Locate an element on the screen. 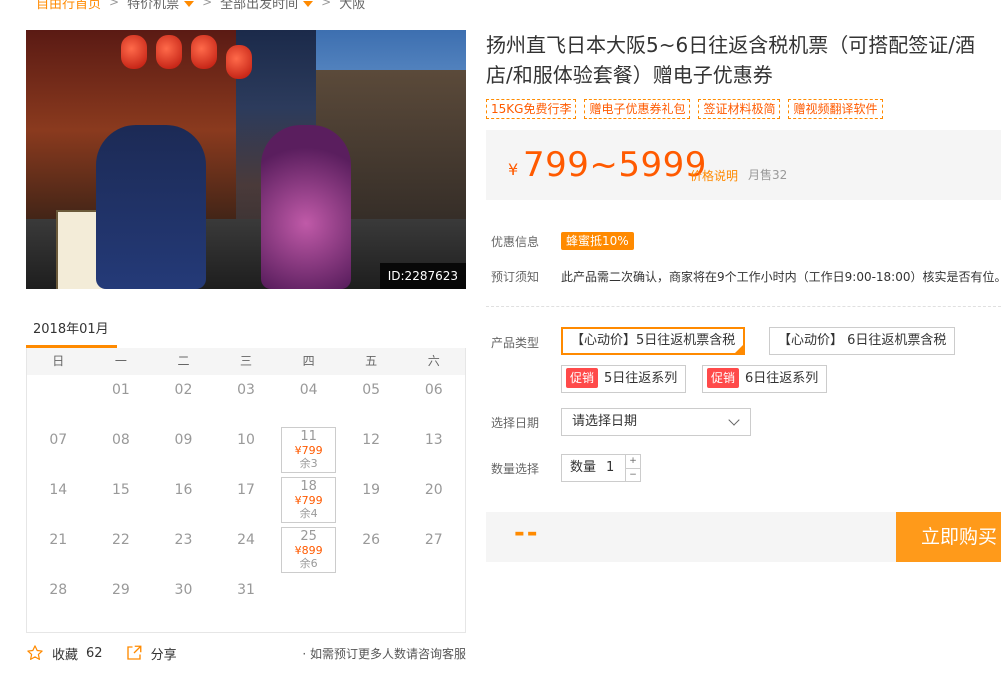 Image resolution: width=1001 pixels, height=677 pixels. calendar-day: 17 is located at coordinates (246, 500).